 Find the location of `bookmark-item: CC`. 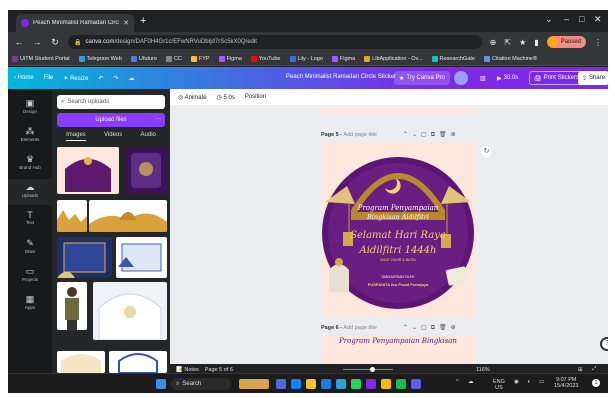

bookmark-item: CC is located at coordinates (173, 58).